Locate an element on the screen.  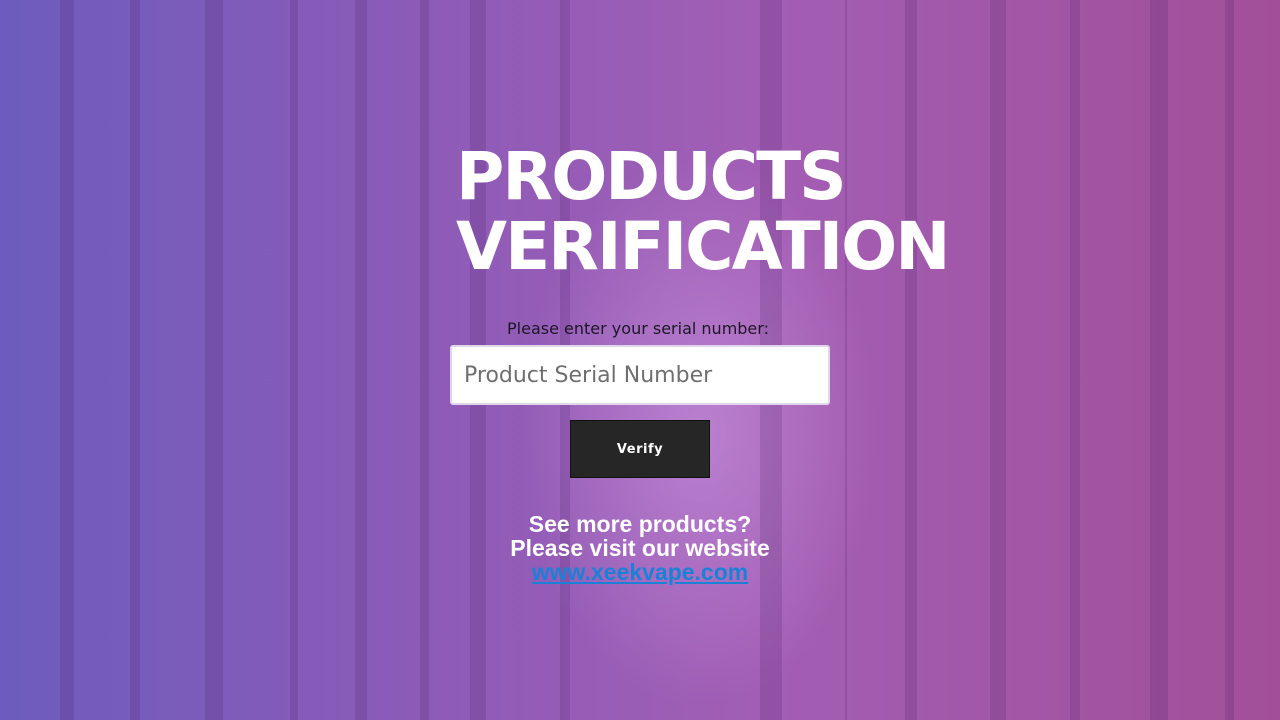
promo-line-2: Please visit our website is located at coordinates (640, 548).